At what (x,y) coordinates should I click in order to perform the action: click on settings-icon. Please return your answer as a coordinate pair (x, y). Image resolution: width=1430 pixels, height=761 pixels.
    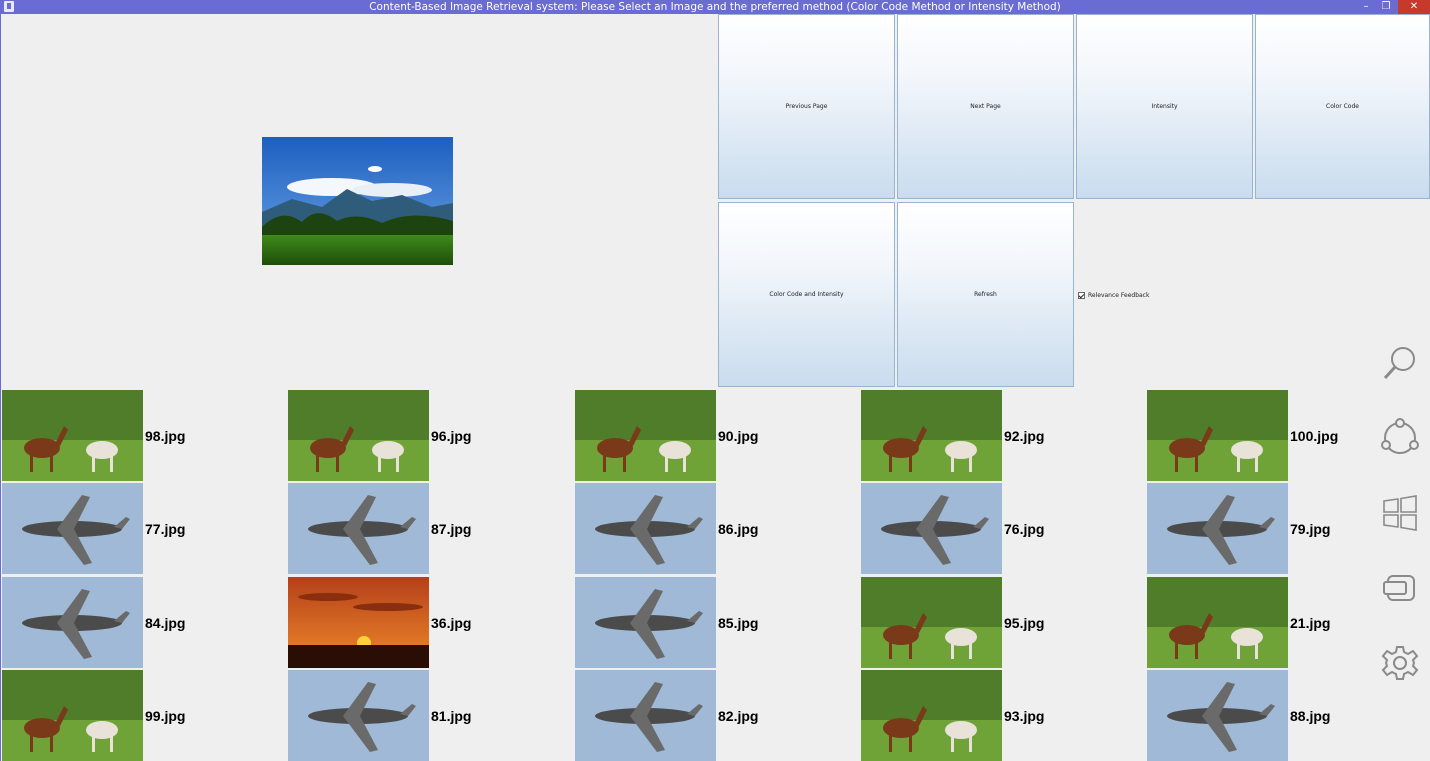
    Looking at the image, I should click on (1400, 663).